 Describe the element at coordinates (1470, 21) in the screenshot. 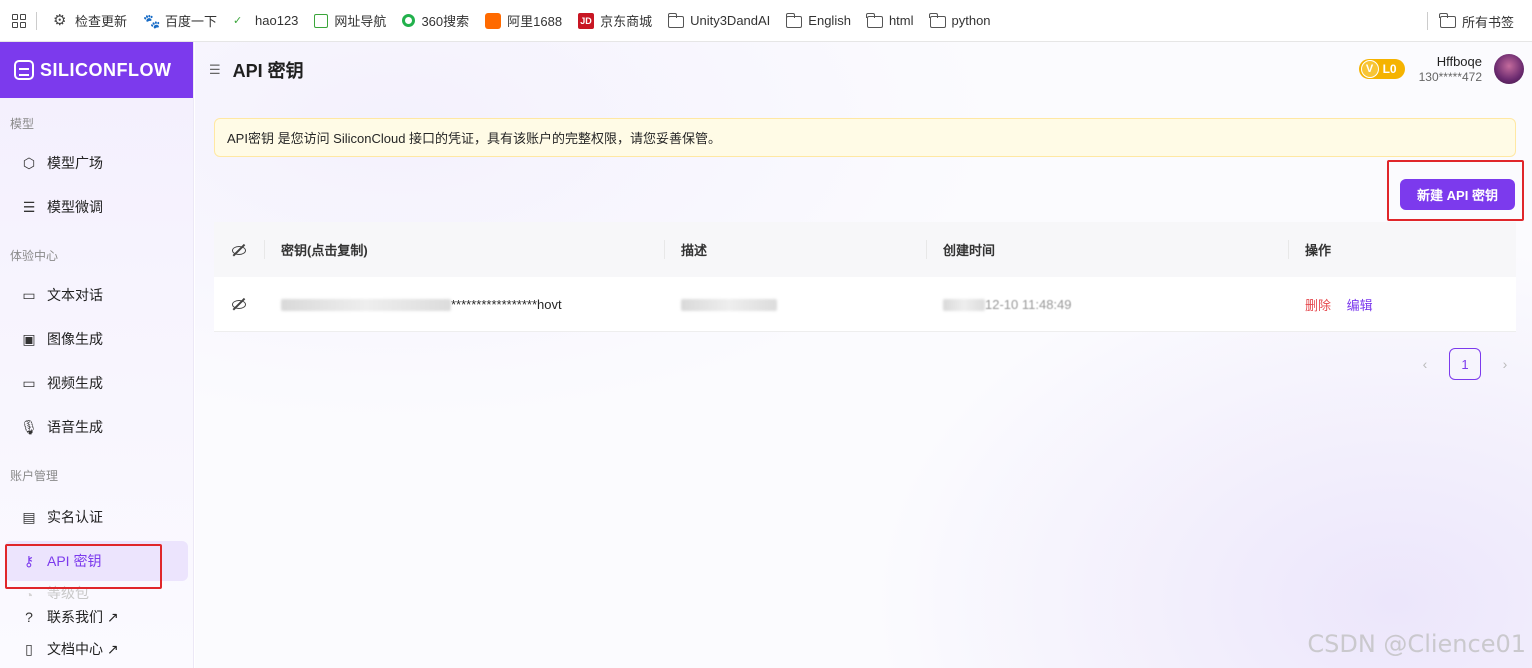

I see `all-bookmarks-button: 所有书签` at that location.